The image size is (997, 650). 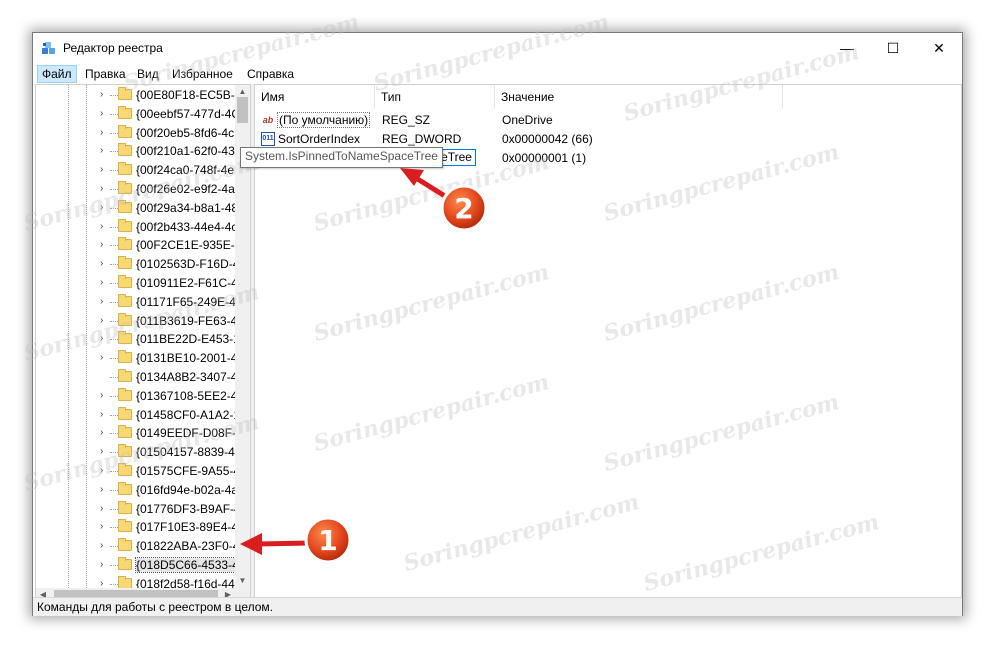 What do you see at coordinates (138, 95) in the screenshot?
I see `tree-item: › {00E80F18-EC5B-4` at bounding box center [138, 95].